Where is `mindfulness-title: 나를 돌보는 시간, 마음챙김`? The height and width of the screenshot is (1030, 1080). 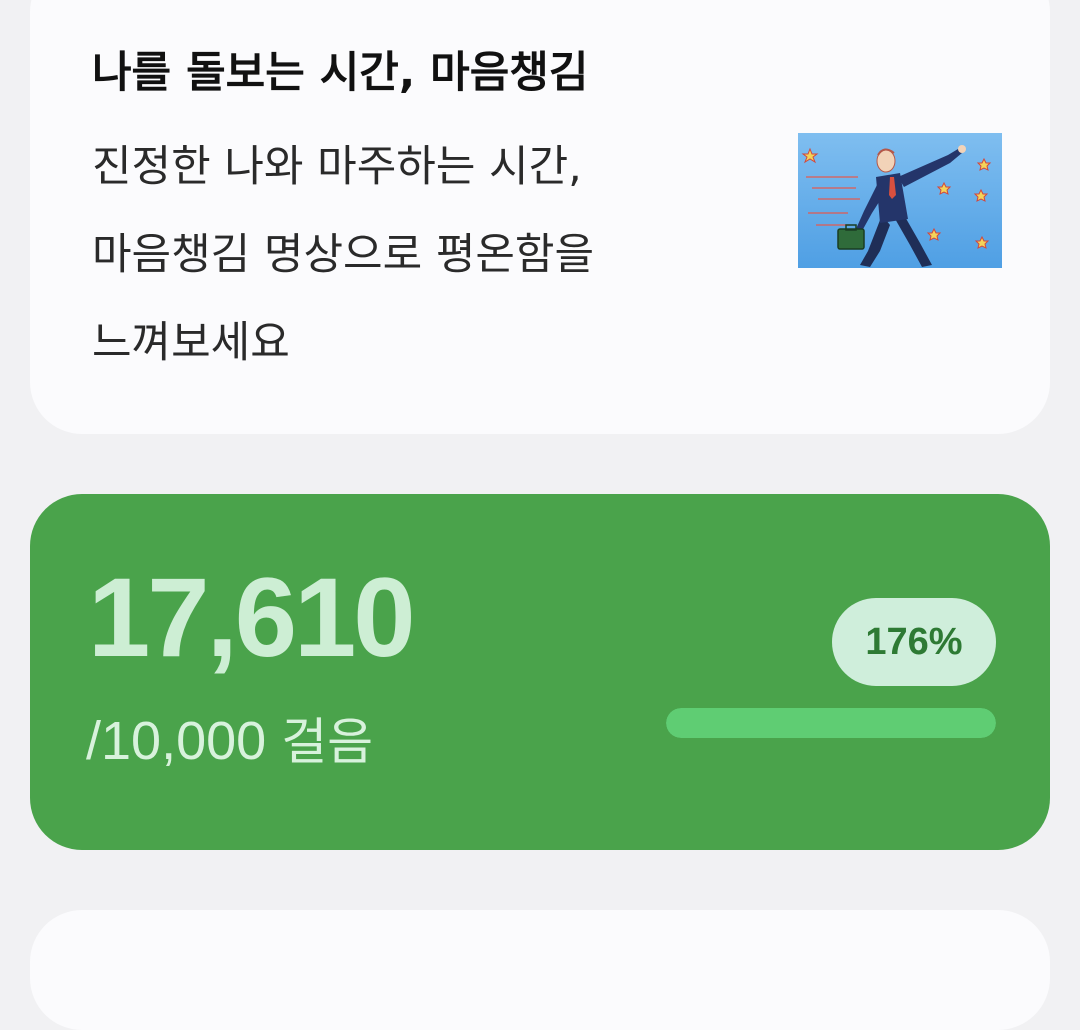
mindfulness-title: 나를 돌보는 시간, 마음챙김 is located at coordinates (340, 73).